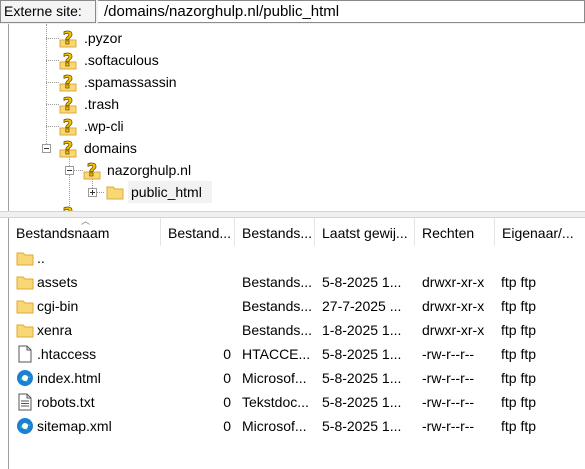  Describe the element at coordinates (297, 104) in the screenshot. I see `tree-item-trash: ? .trash` at that location.